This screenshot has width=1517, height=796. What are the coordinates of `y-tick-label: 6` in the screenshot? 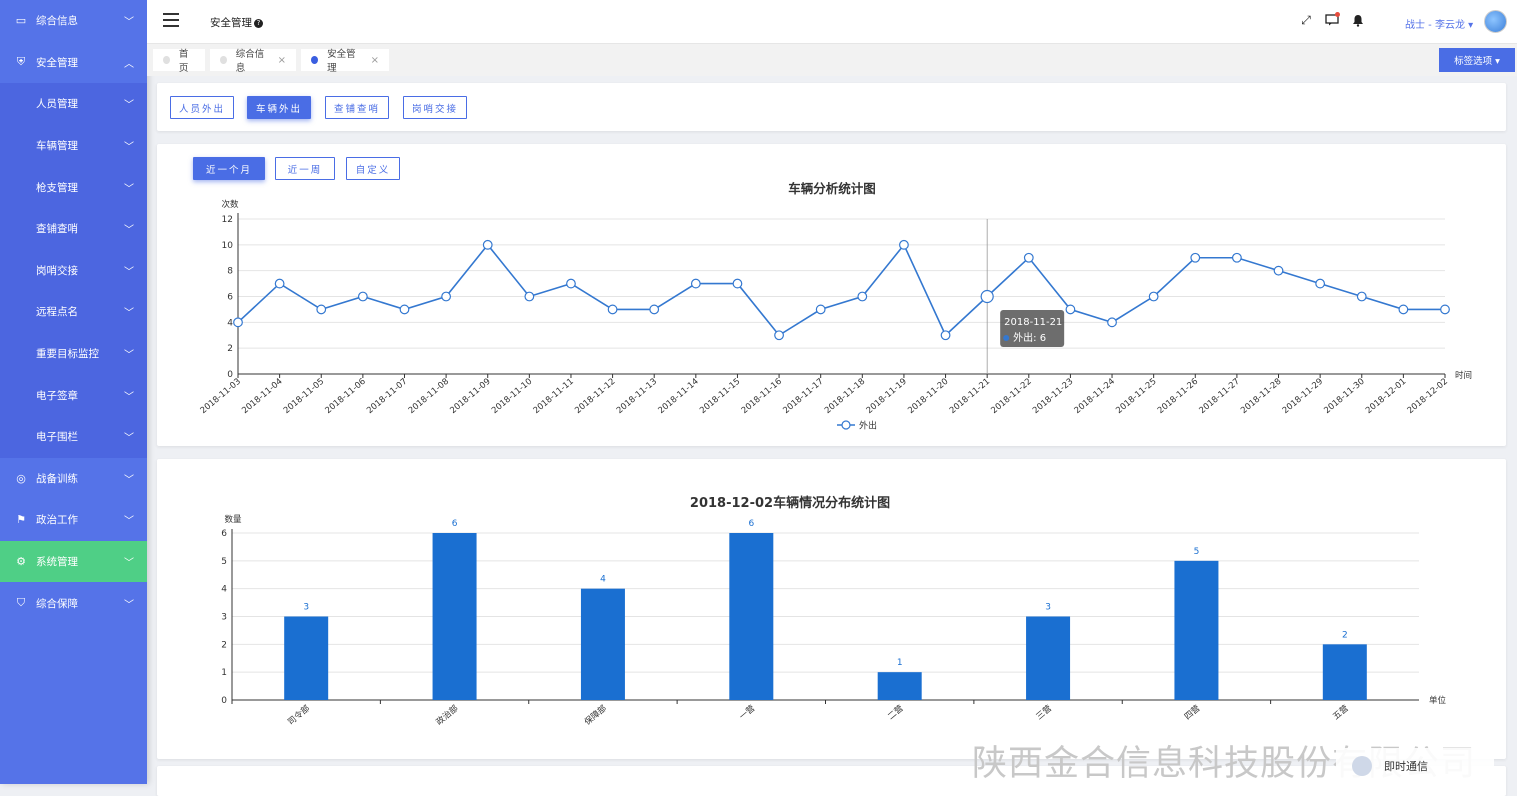 It's located at (224, 534).